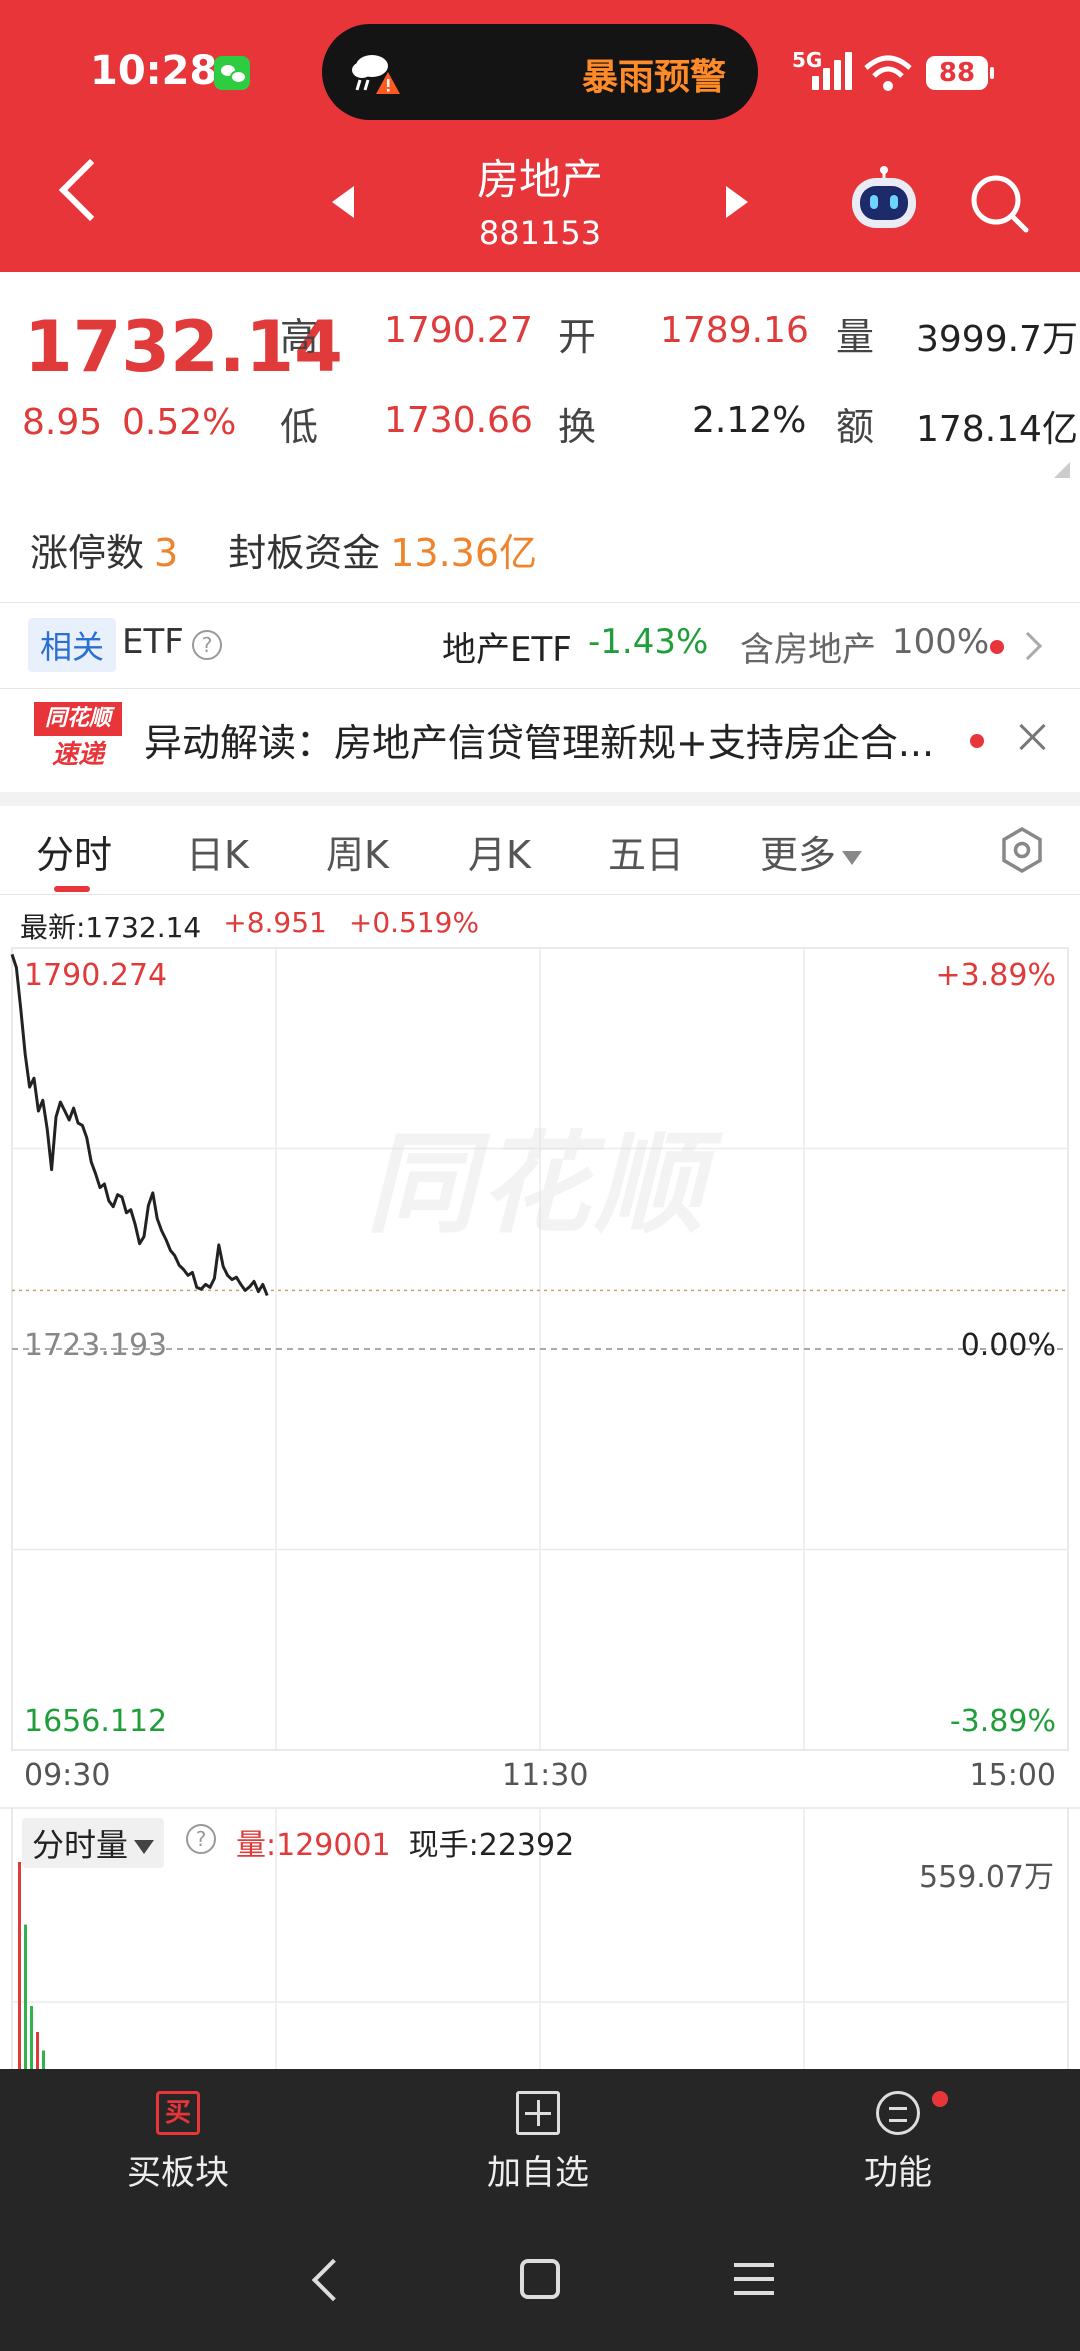  What do you see at coordinates (997, 339) in the screenshot?
I see `volume-value: 3999.7万` at bounding box center [997, 339].